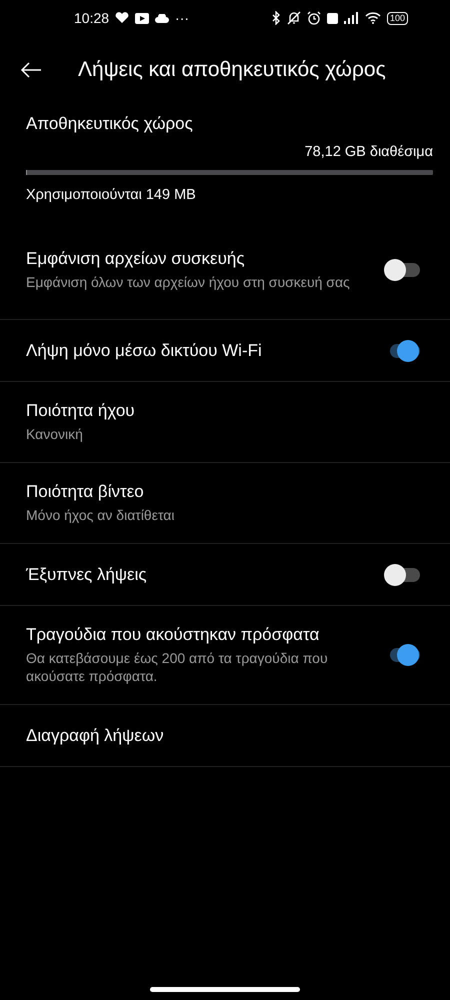 Image resolution: width=450 pixels, height=1000 pixels. Describe the element at coordinates (313, 18) in the screenshot. I see `alarm-icon` at that location.